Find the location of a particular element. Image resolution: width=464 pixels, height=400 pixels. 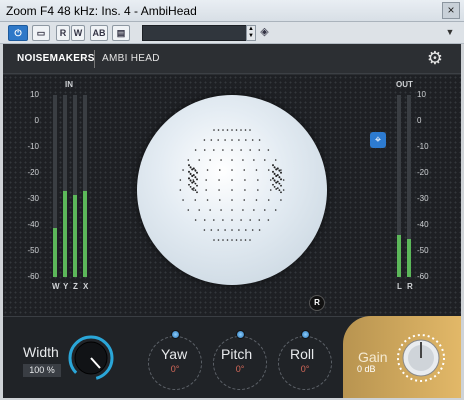

link-icon: ⌖ is located at coordinates (378, 140).